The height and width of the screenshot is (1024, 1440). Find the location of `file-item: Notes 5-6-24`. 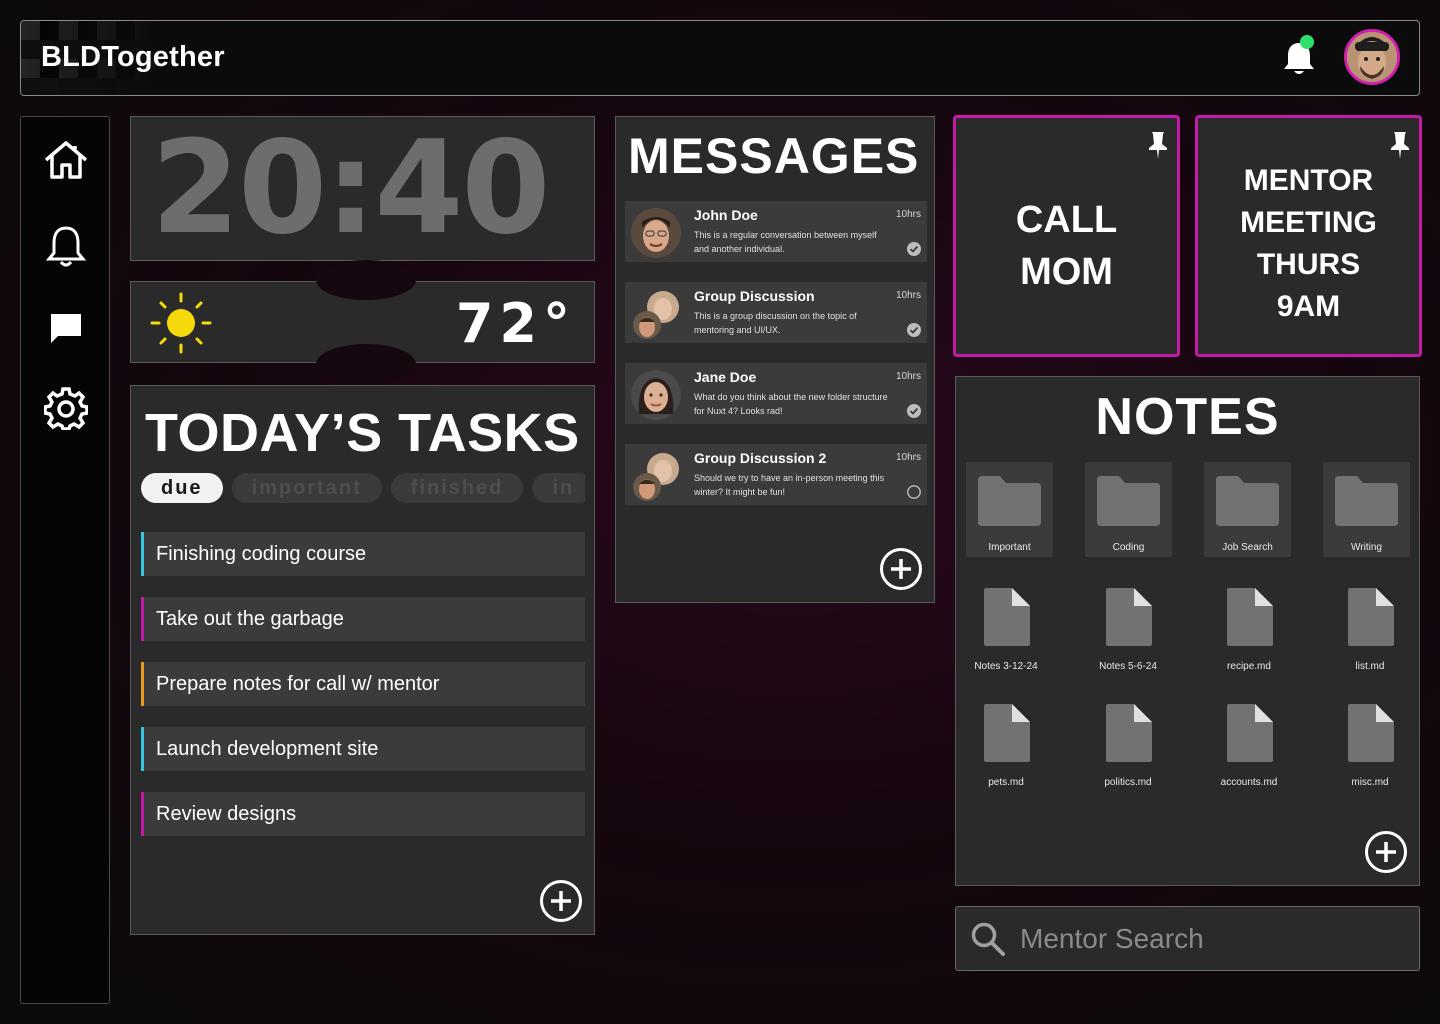

file-item: Notes 5-6-24 is located at coordinates (1128, 637).